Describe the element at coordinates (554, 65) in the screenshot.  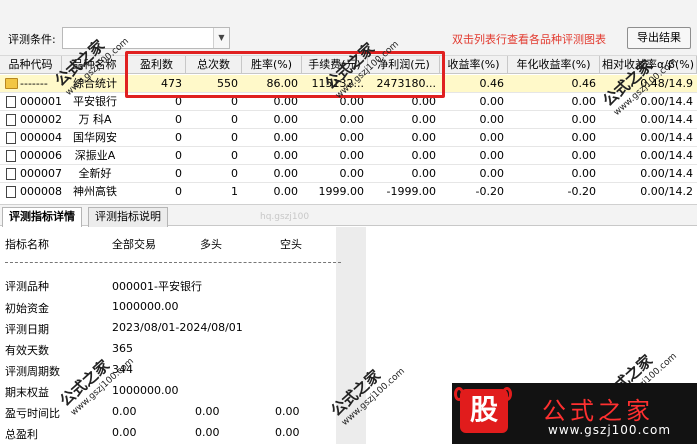
I see `col-header-annual: 年化收益率(%)` at that location.